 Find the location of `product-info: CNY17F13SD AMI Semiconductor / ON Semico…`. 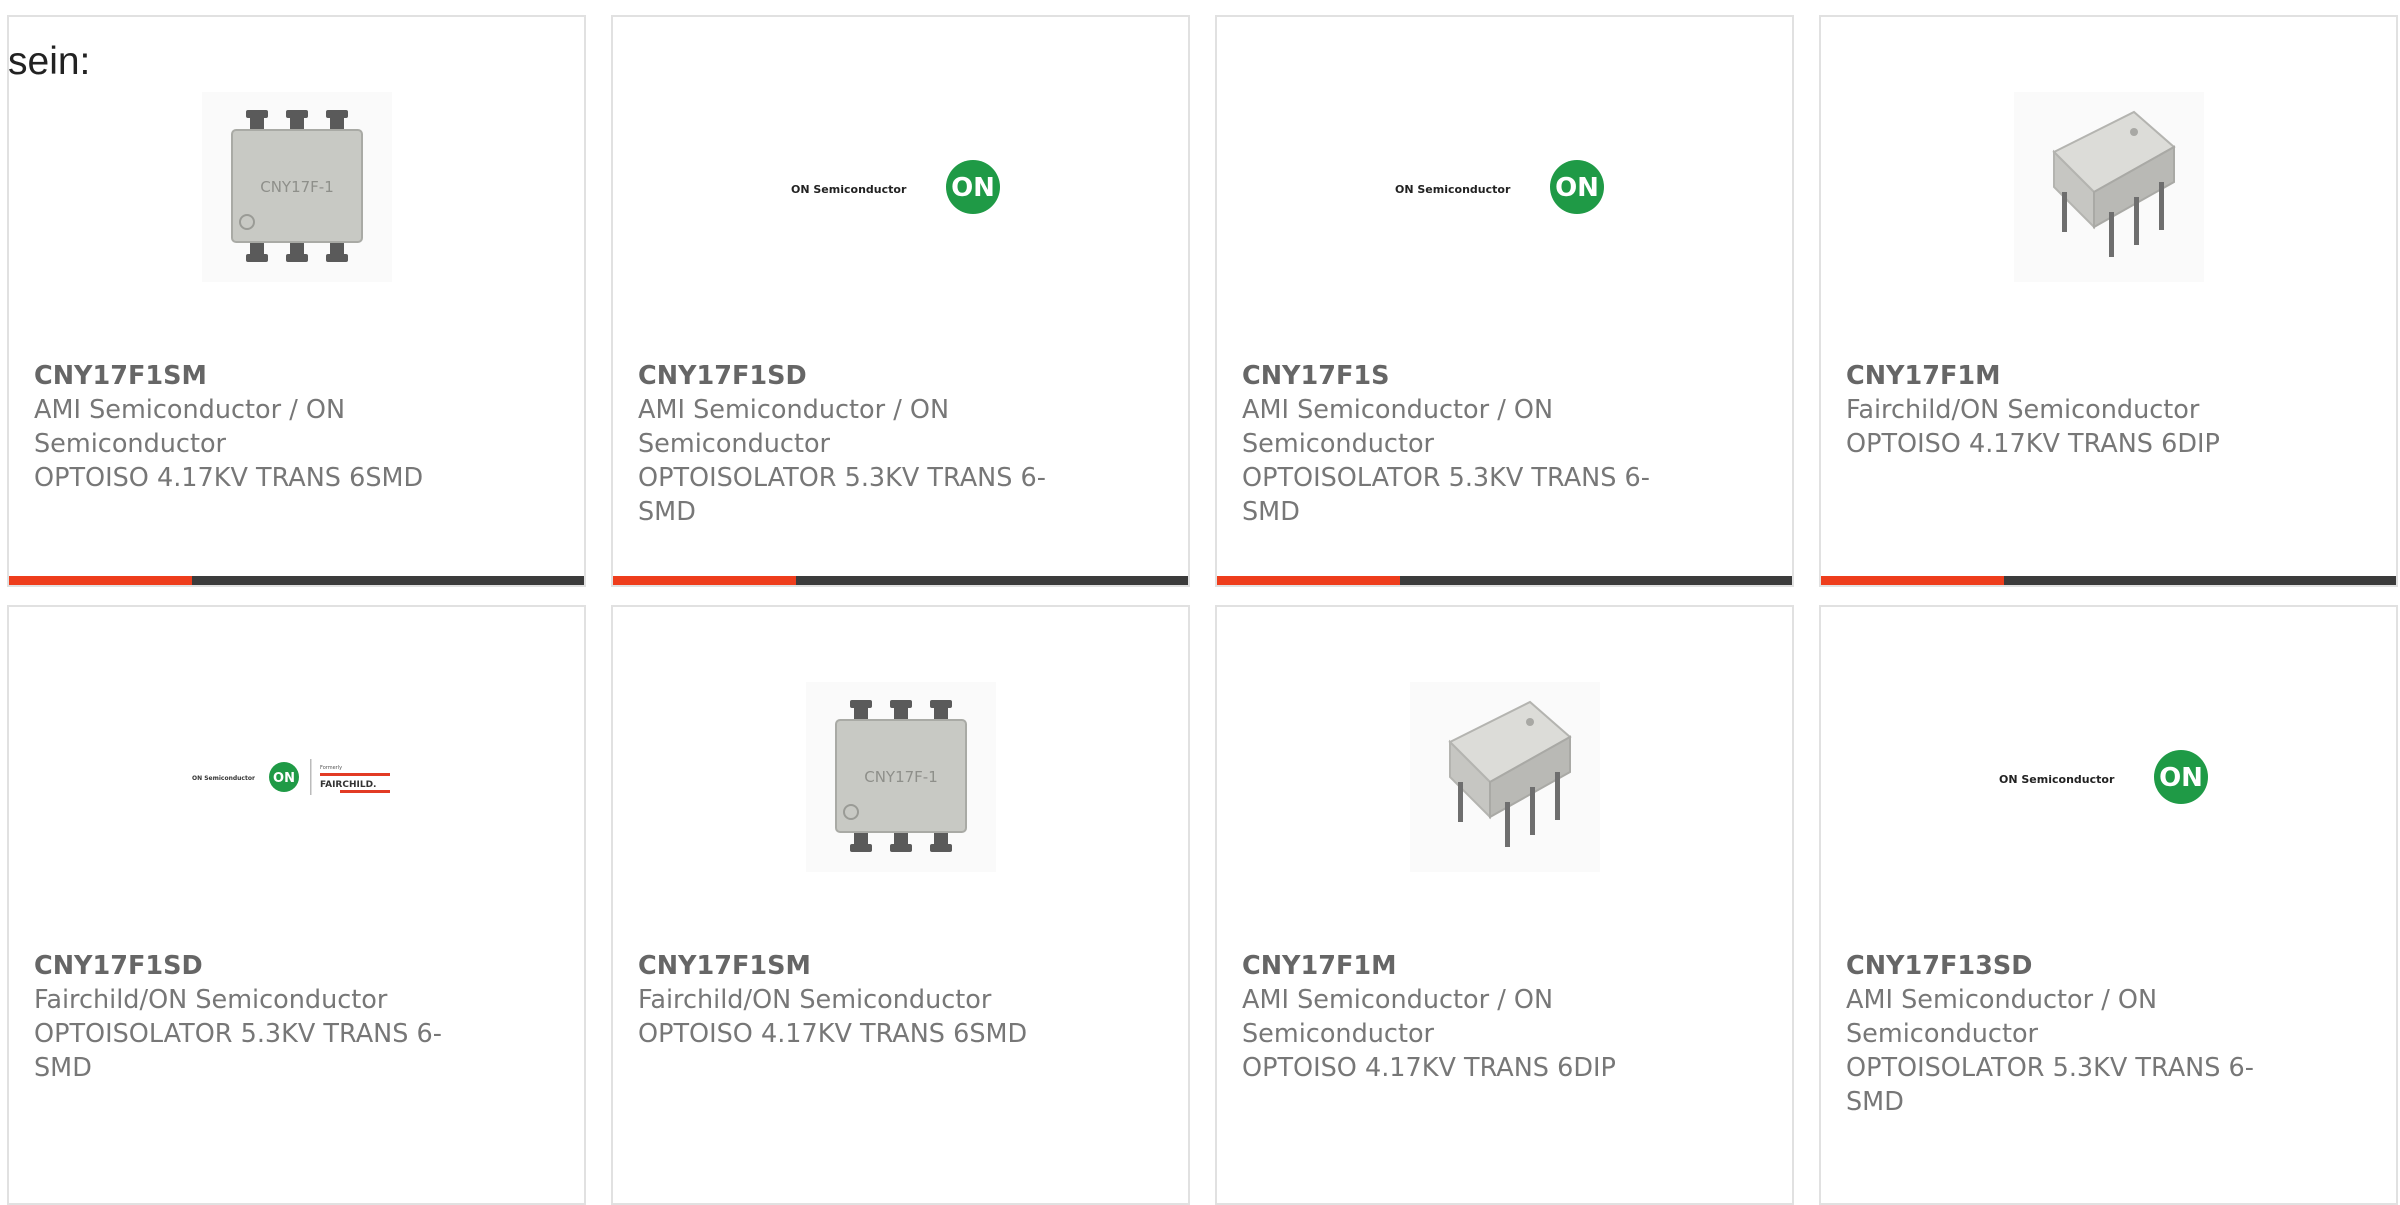

product-info: CNY17F13SD AMI Semiconductor / ON Semico… is located at coordinates (2066, 1034).